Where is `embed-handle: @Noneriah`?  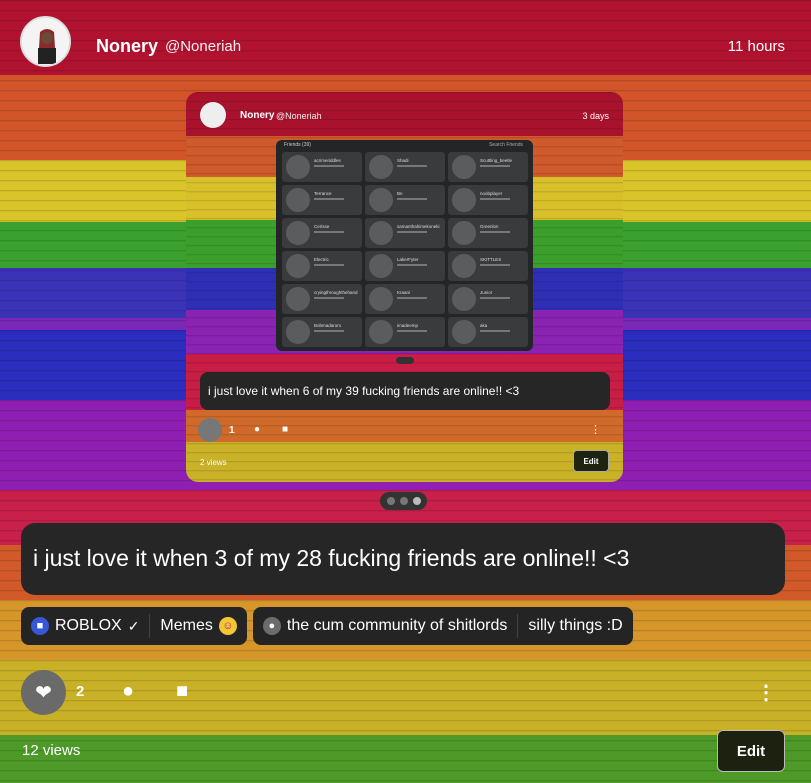
embed-handle: @Noneriah is located at coordinates (299, 116).